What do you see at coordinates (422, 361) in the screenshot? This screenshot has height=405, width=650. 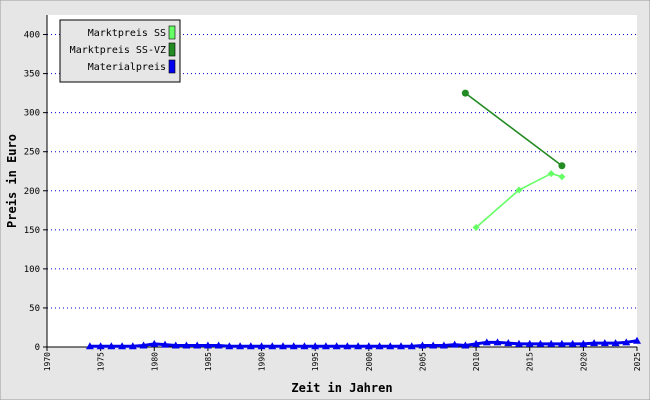 I see `x-tick-label: 2005` at bounding box center [422, 361].